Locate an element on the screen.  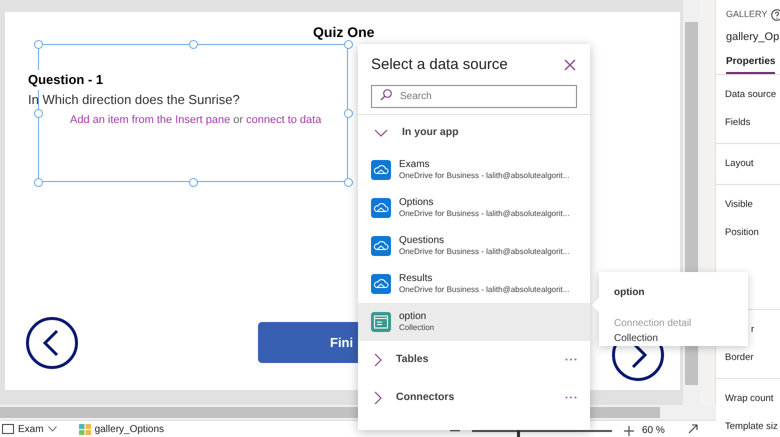
tooltip-value: Collection is located at coordinates (636, 339).